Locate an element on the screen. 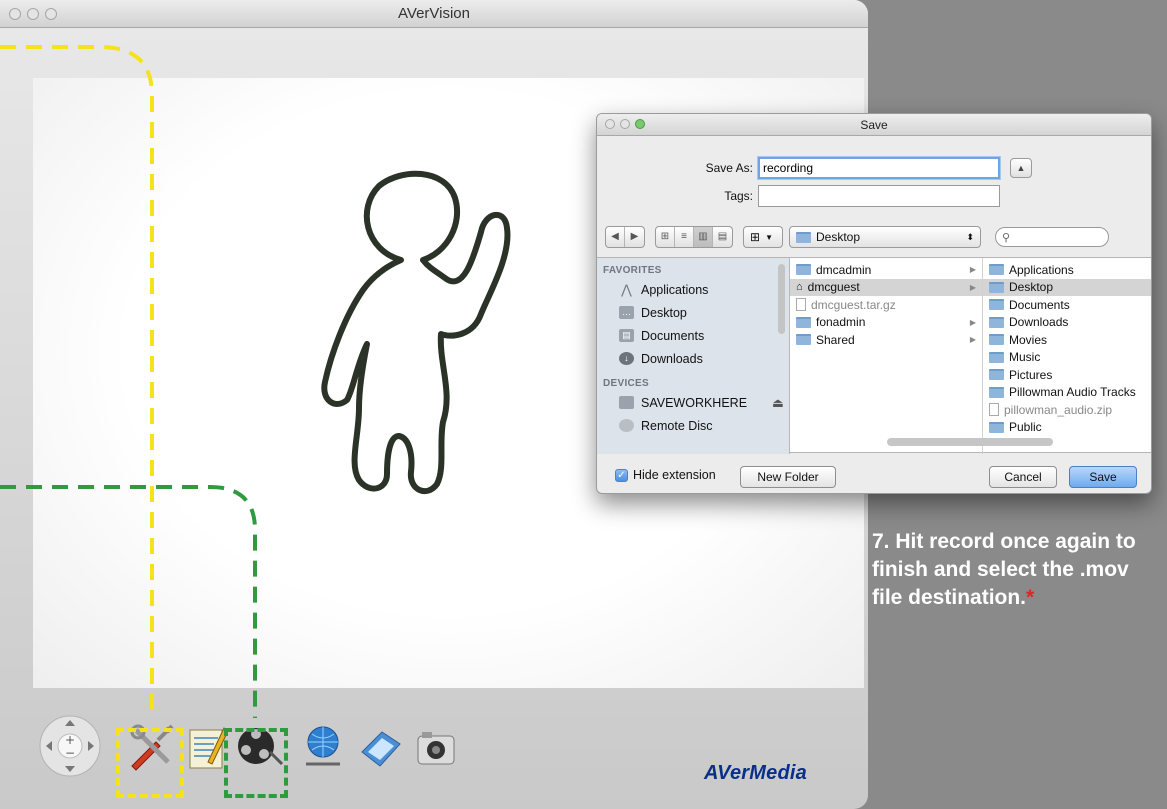  eject-icon: ⏏ is located at coordinates (778, 402).